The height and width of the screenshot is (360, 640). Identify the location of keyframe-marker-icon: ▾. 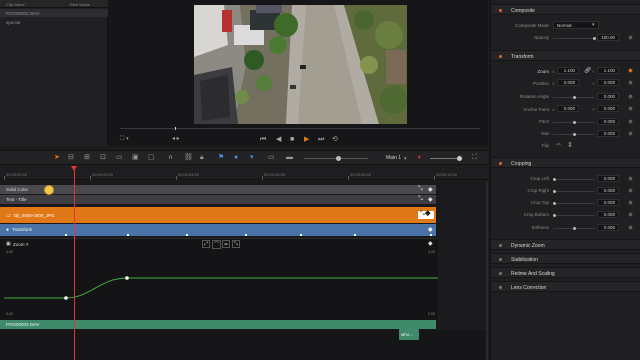
(252, 158).